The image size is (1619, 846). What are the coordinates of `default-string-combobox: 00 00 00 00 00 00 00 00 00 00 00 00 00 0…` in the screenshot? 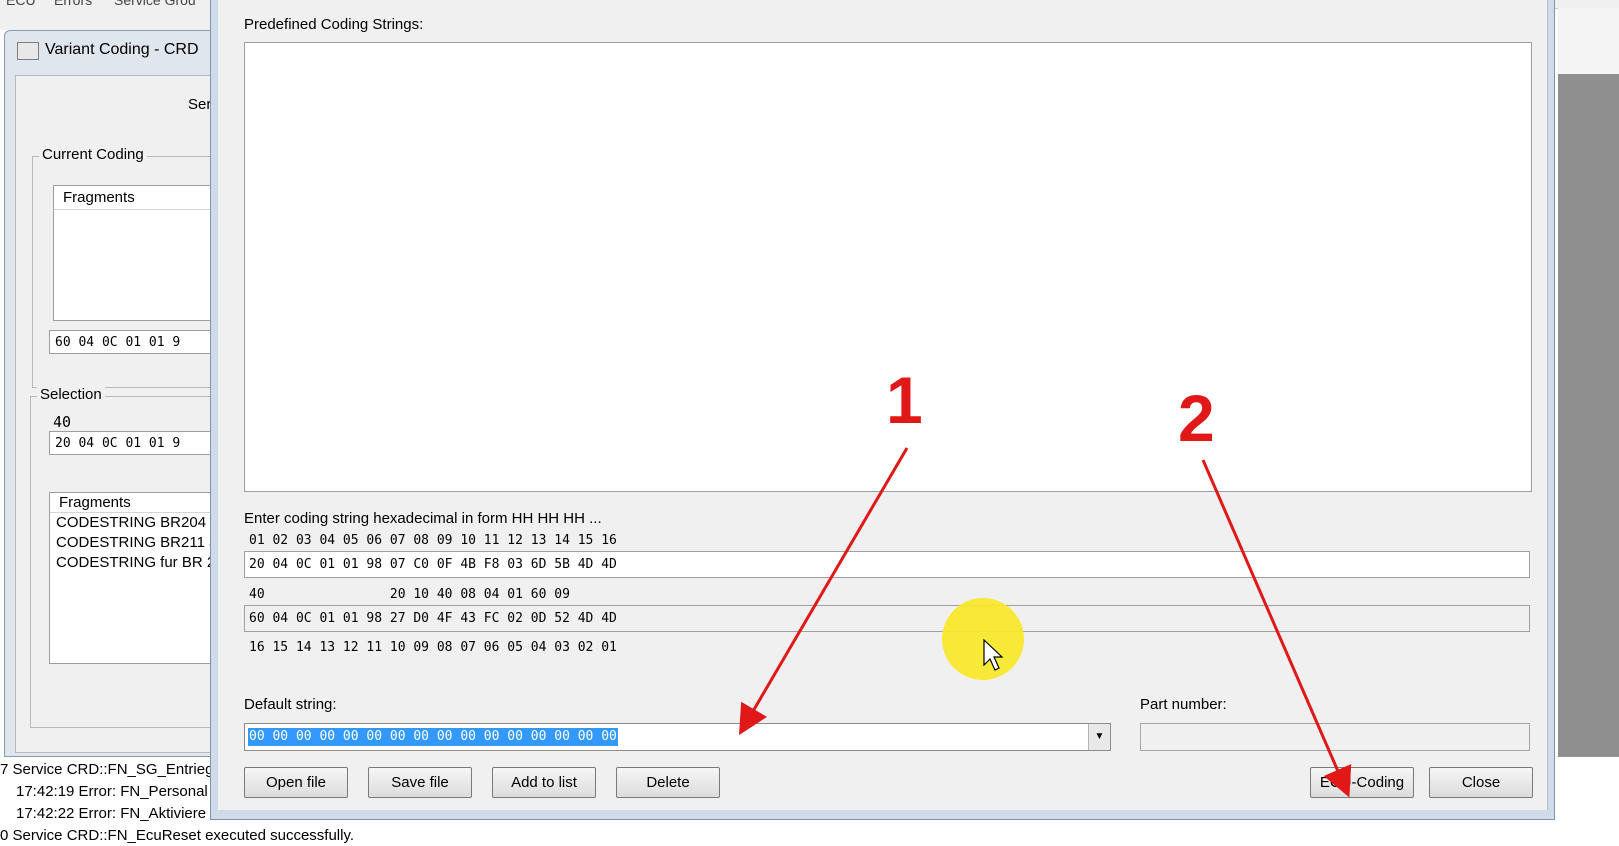 It's located at (677, 737).